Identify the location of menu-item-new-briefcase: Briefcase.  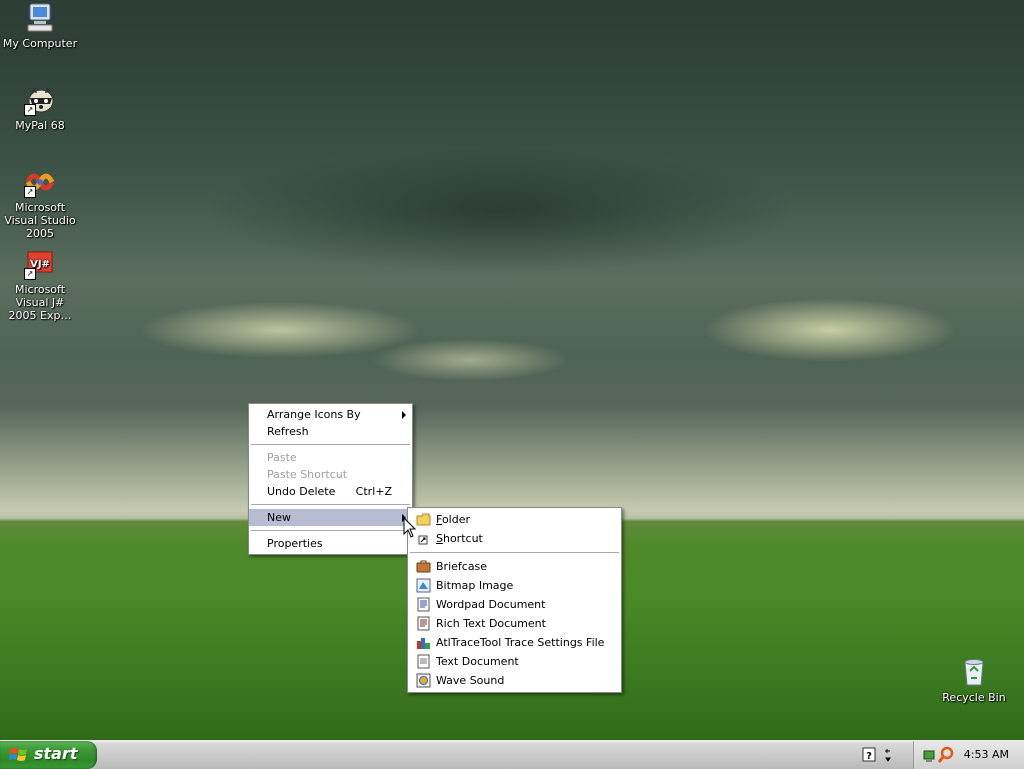
(514, 566).